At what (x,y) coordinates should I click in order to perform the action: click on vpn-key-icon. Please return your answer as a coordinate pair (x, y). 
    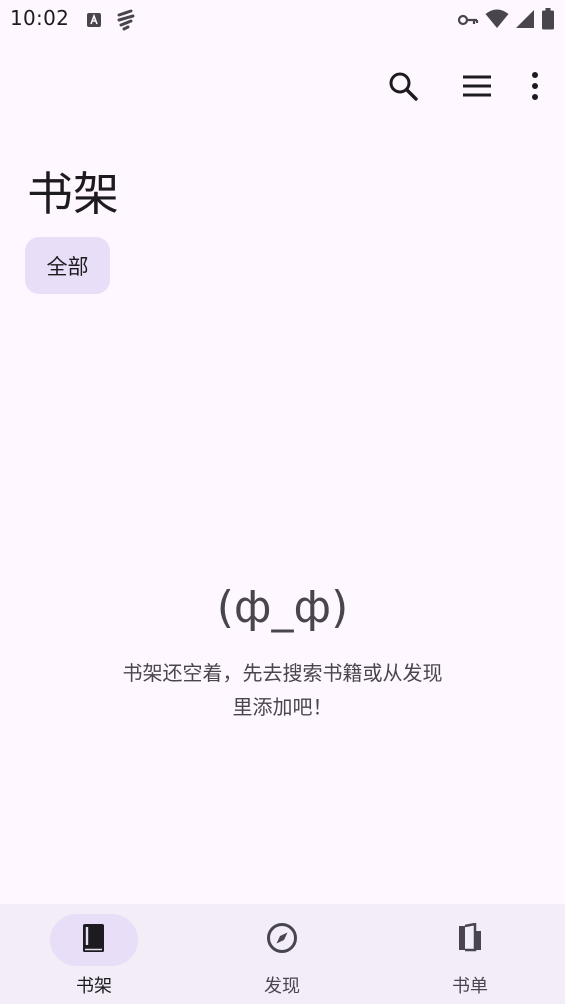
    Looking at the image, I should click on (468, 21).